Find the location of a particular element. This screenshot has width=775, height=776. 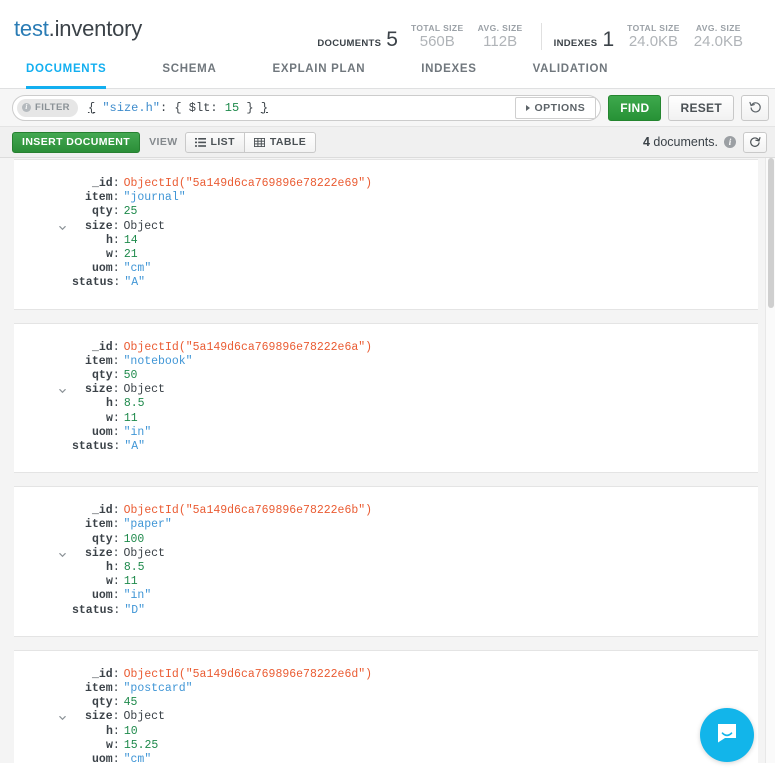

document-field: _id: ObjectId("5a149d6ca769896e78222e6d") is located at coordinates (414, 675).